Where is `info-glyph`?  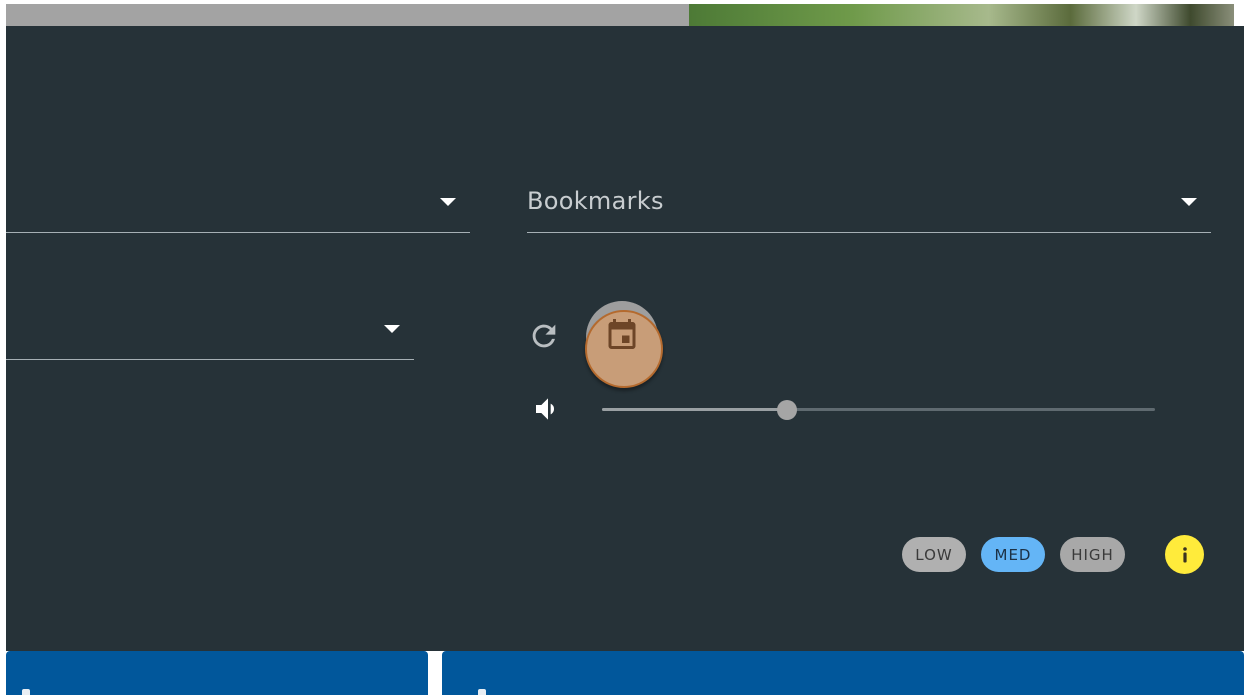 info-glyph is located at coordinates (1184, 554).